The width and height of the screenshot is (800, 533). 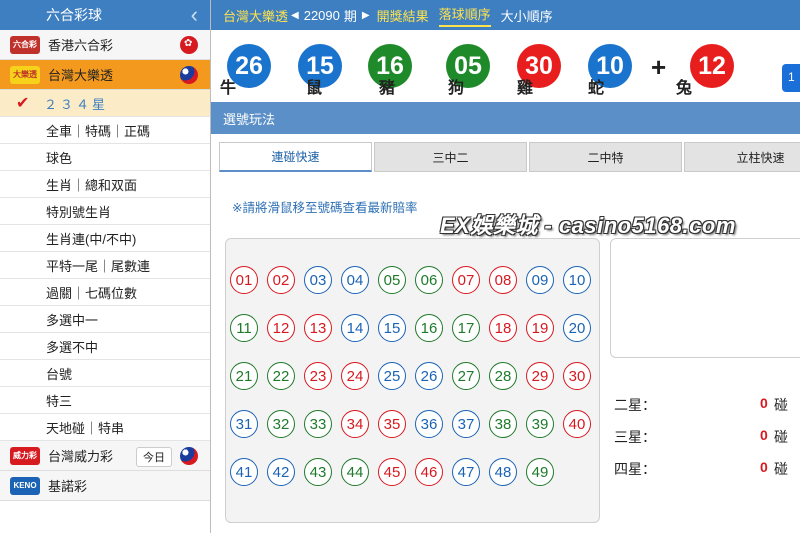 I want to click on sidebar-subitem: 平特一尾｜尾數連, so click(x=105, y=265).